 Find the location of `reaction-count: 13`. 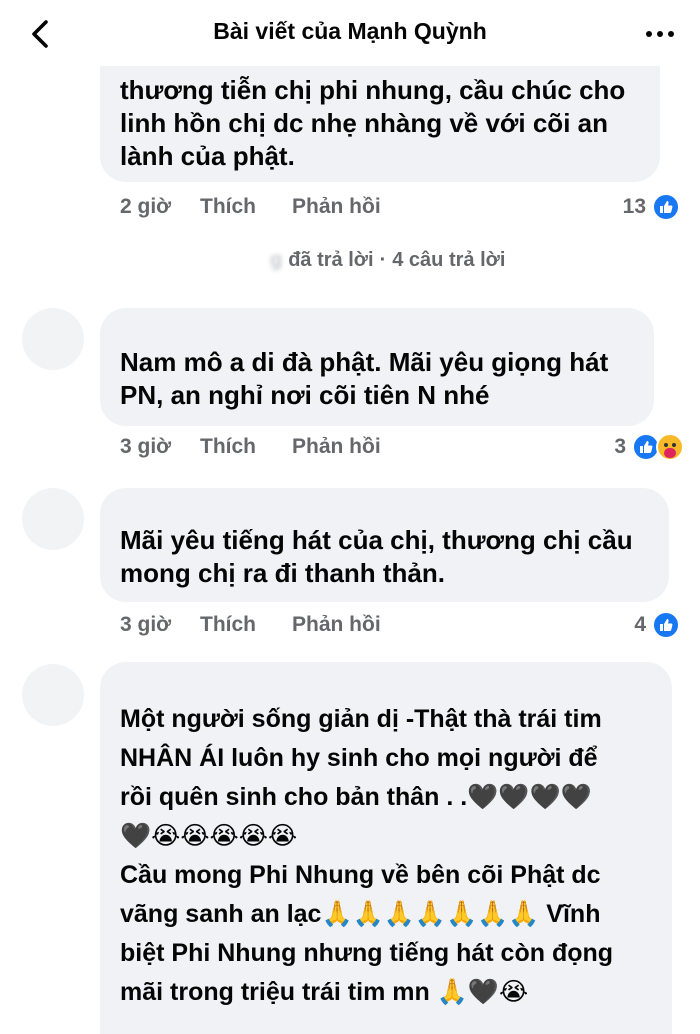

reaction-count: 13 is located at coordinates (634, 206).